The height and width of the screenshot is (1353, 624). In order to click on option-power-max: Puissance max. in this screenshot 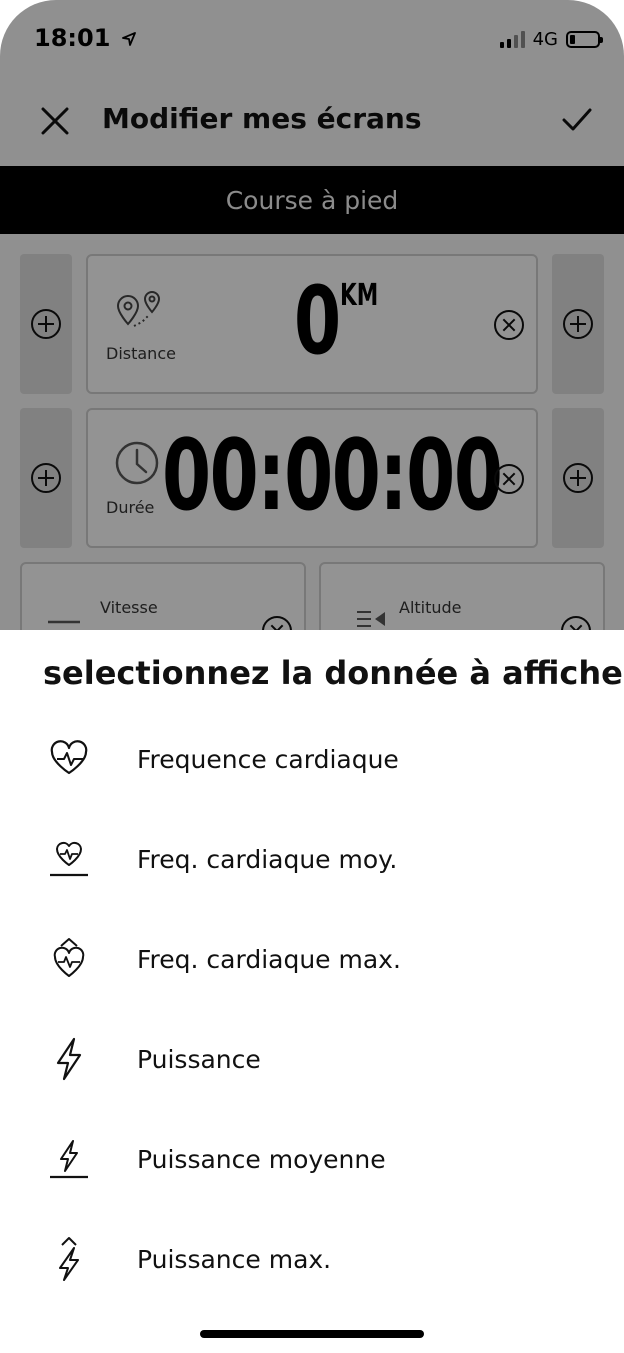, I will do `click(312, 1259)`.